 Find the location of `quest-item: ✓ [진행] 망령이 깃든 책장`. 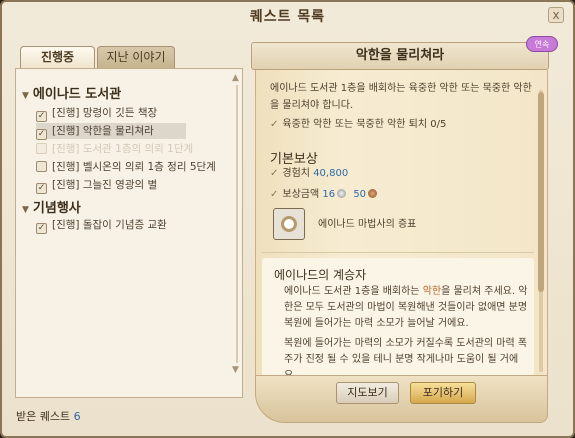

quest-item: ✓ [진행] 망령이 깃든 책장 is located at coordinates (96, 113).